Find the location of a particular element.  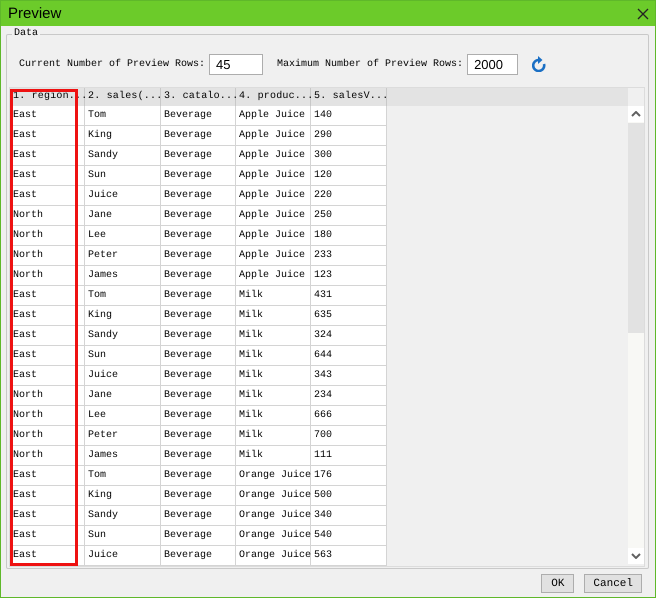

table-cell: Jane is located at coordinates (123, 216).